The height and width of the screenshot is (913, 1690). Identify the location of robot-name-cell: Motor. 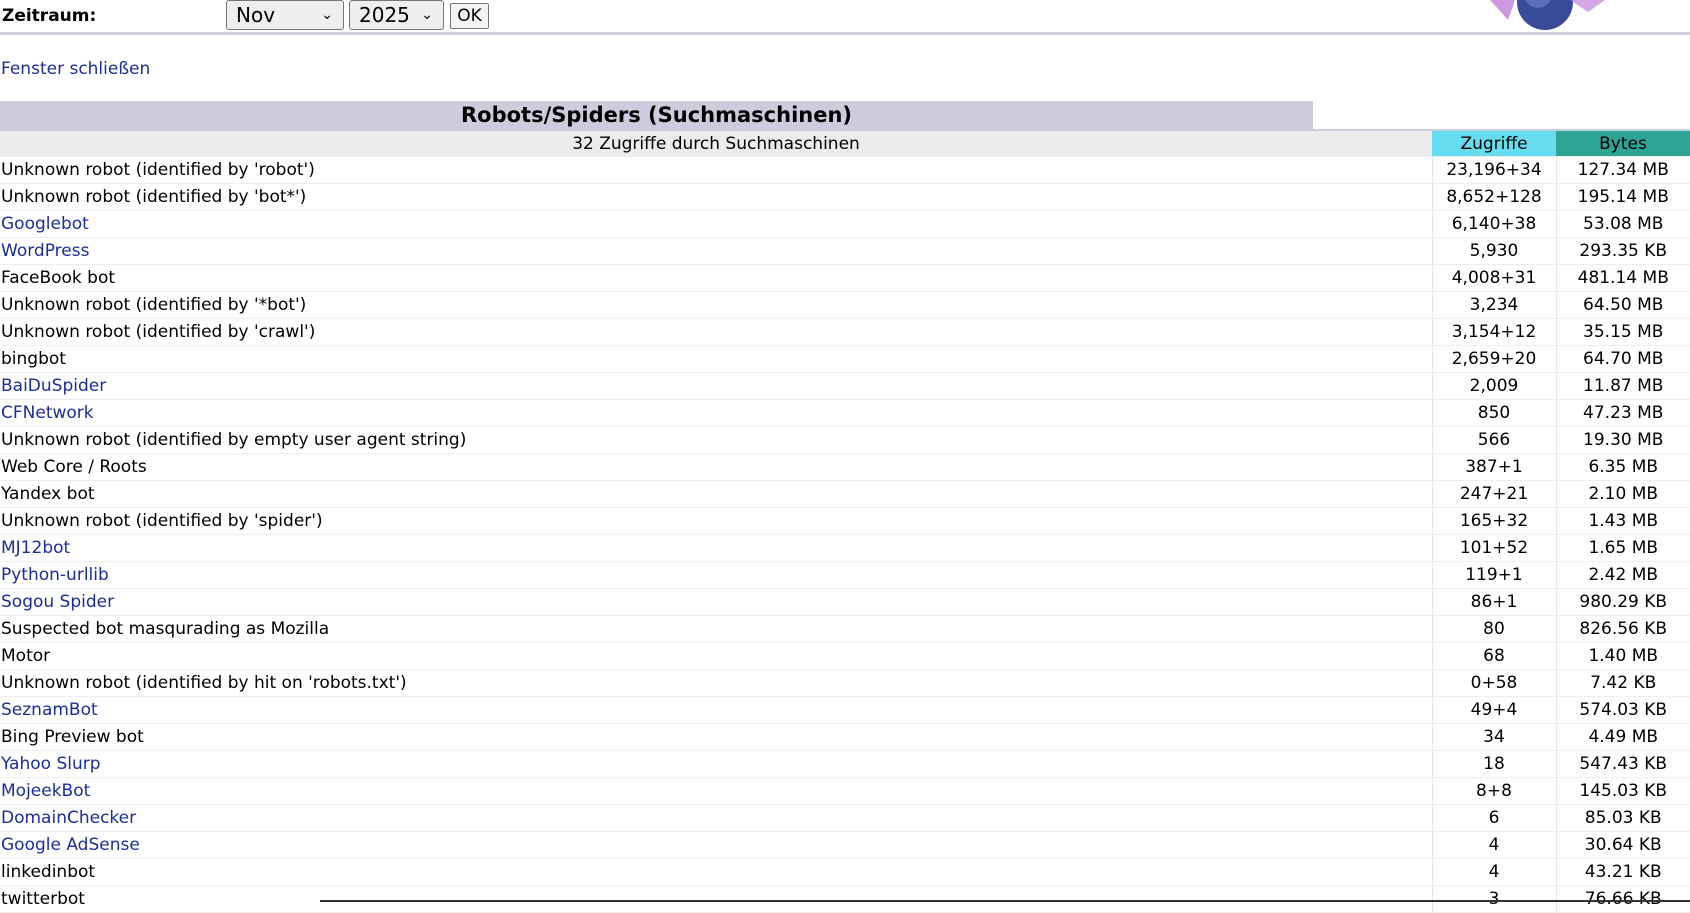
(716, 656).